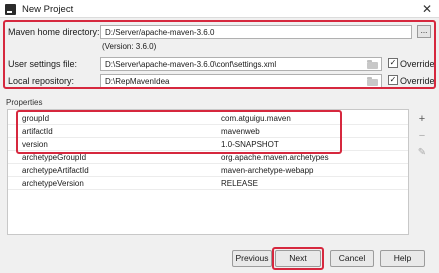  What do you see at coordinates (422, 136) in the screenshot?
I see `remove-icon: −` at bounding box center [422, 136].